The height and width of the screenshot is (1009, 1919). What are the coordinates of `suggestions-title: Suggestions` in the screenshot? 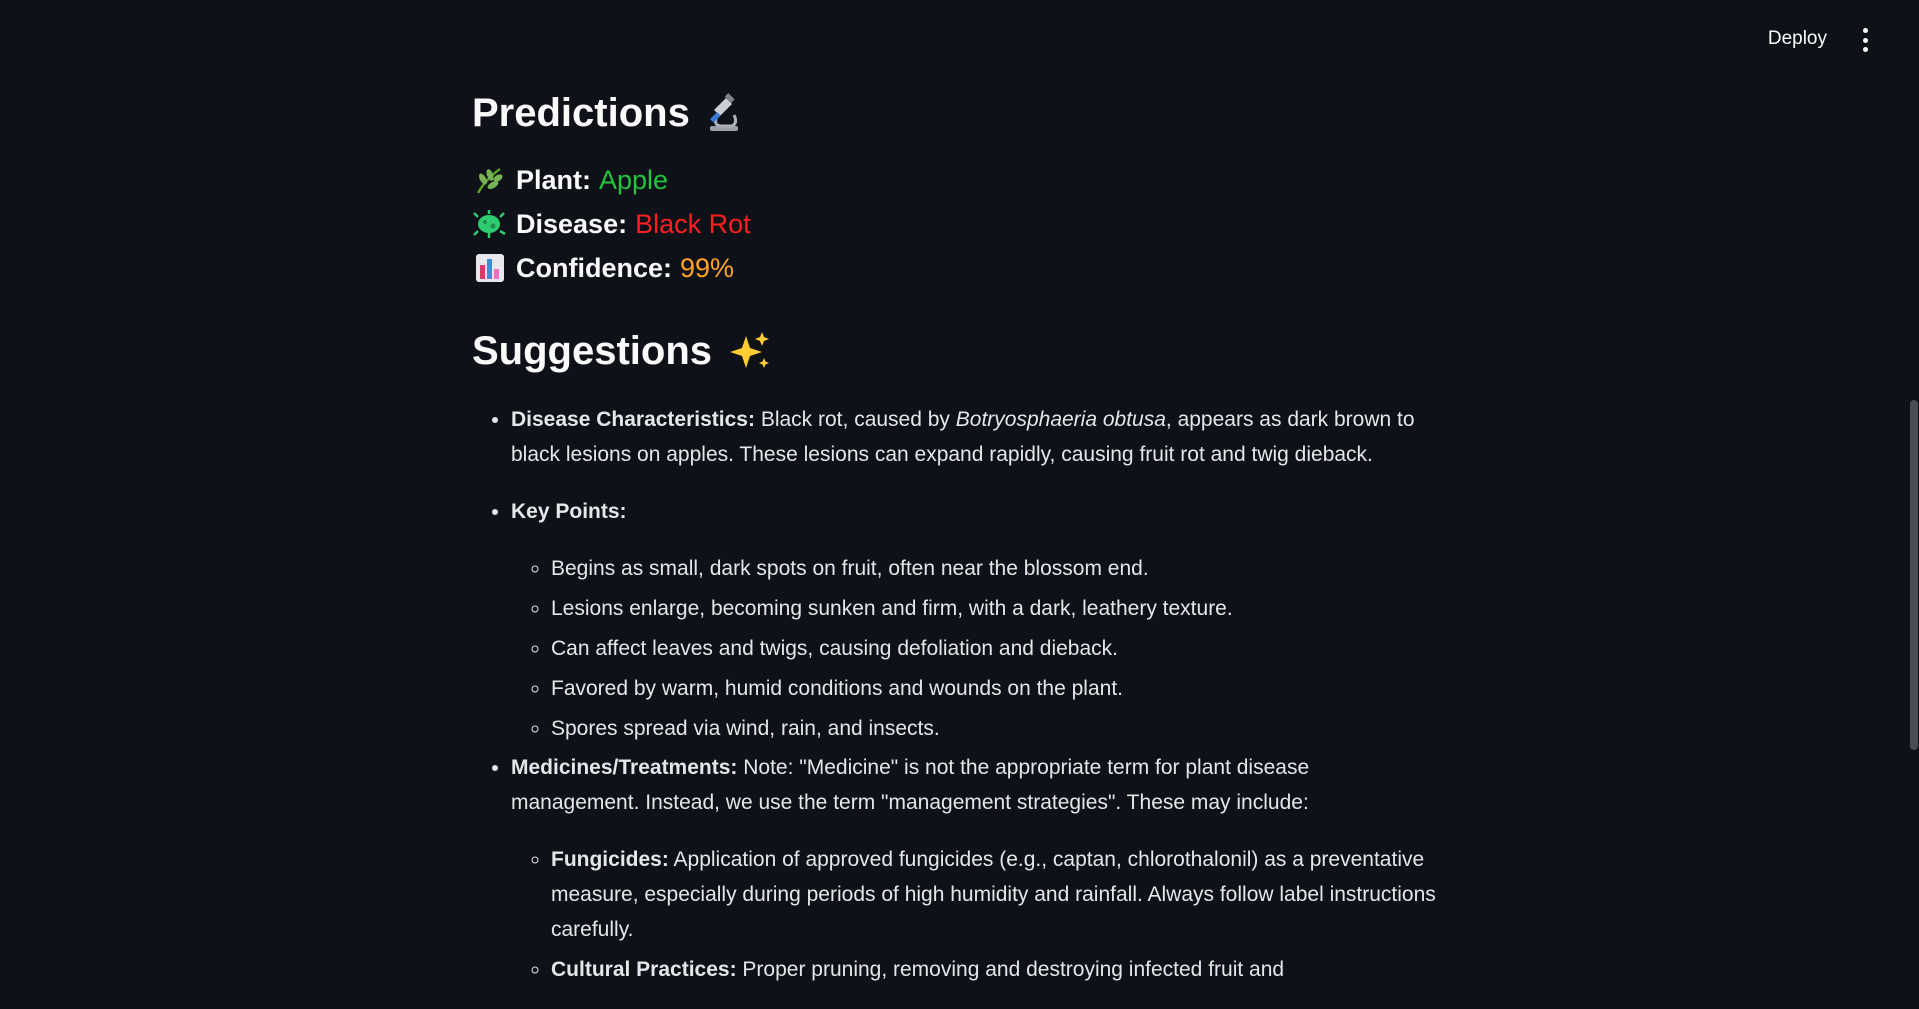 It's located at (592, 351).